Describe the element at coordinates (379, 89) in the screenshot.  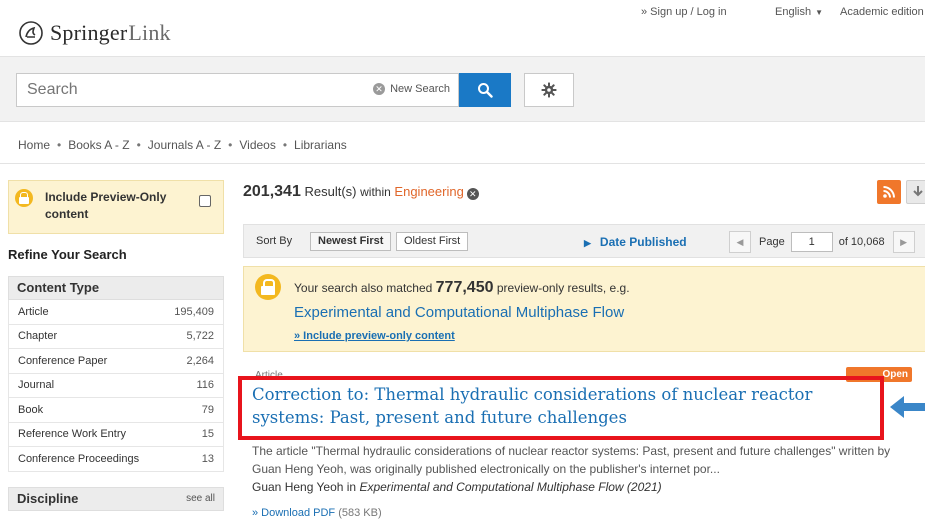
I see `clear-icon: ✕` at that location.